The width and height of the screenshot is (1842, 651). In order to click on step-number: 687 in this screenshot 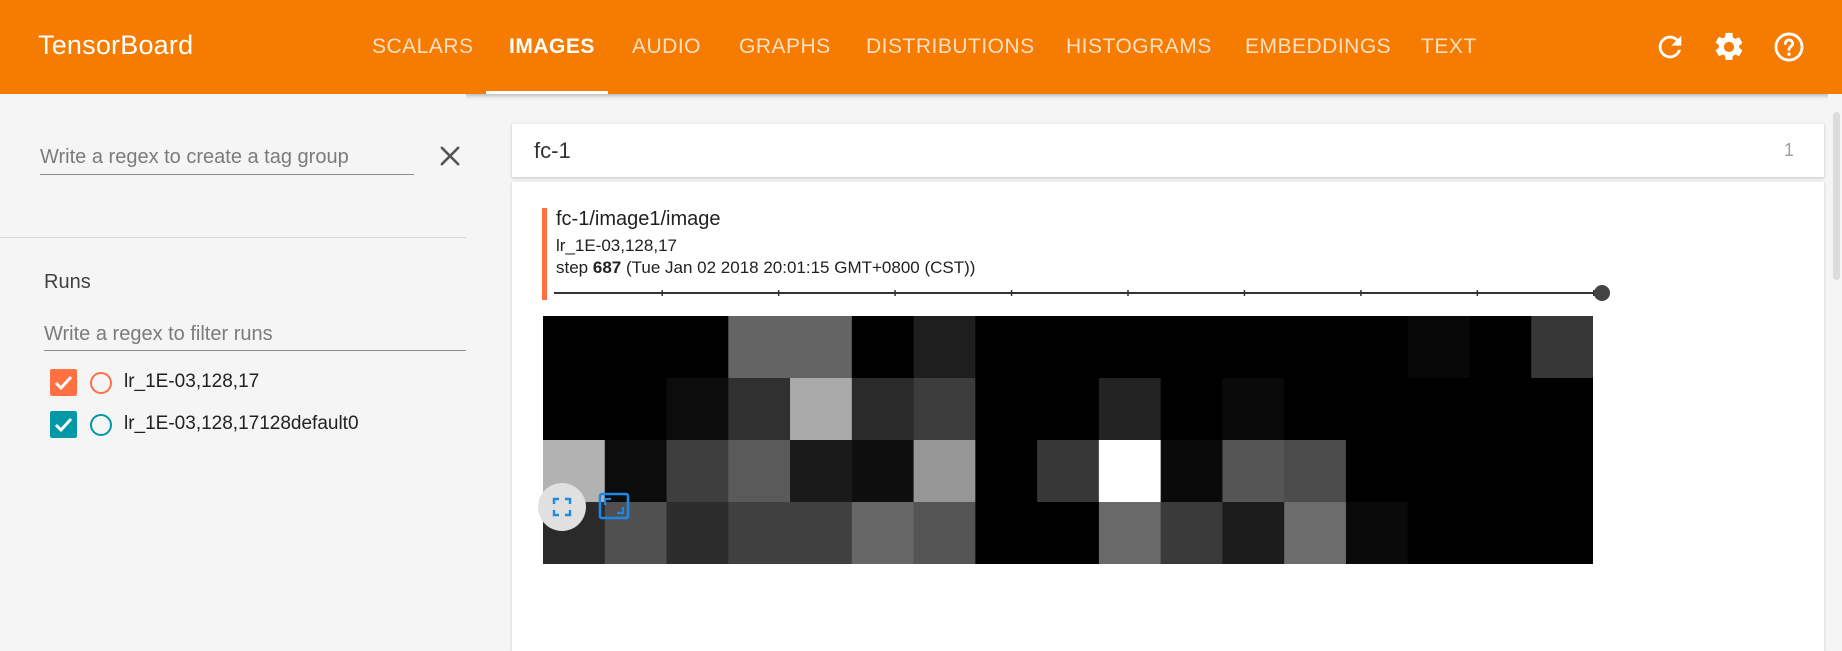, I will do `click(607, 267)`.